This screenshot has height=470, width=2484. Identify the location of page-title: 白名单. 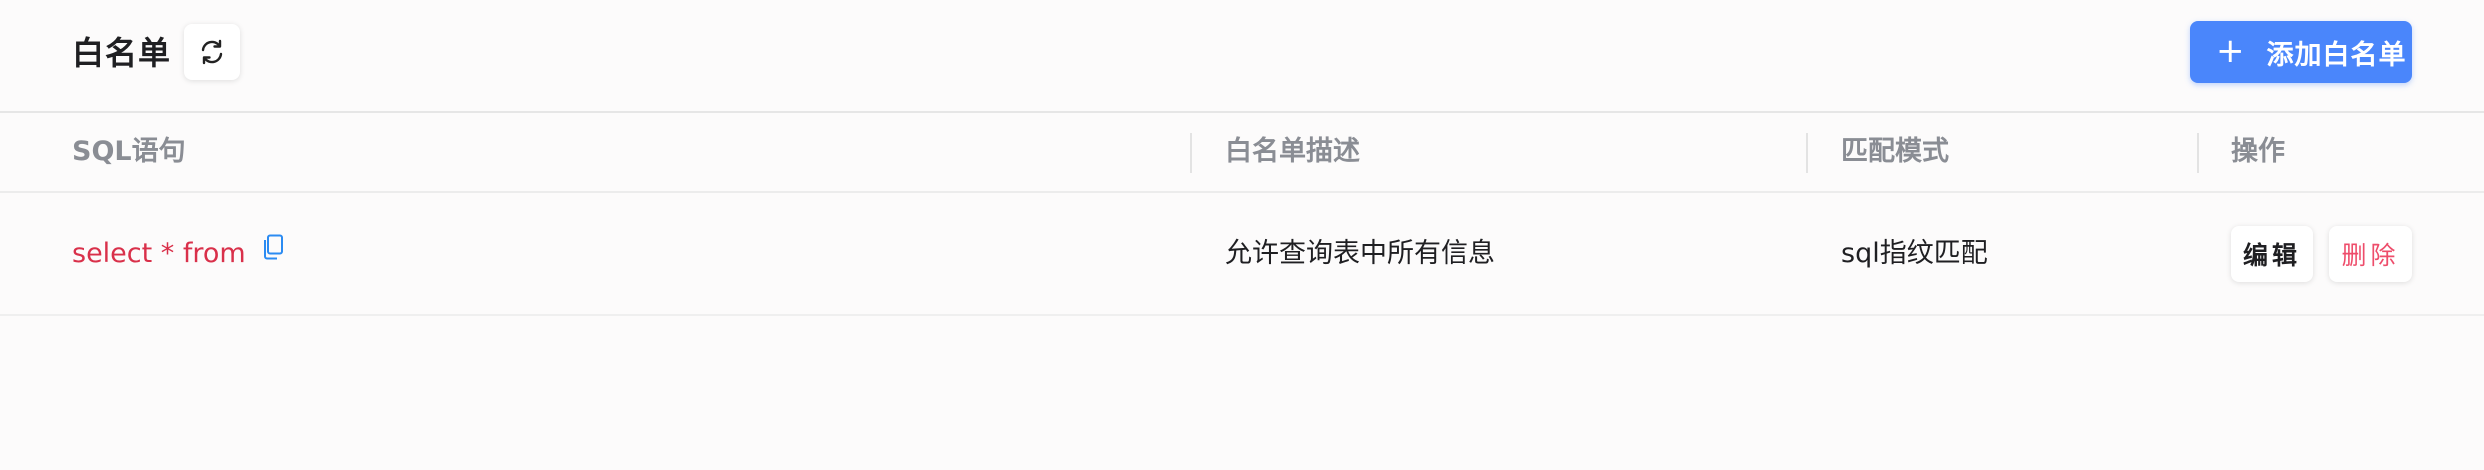
(122, 53).